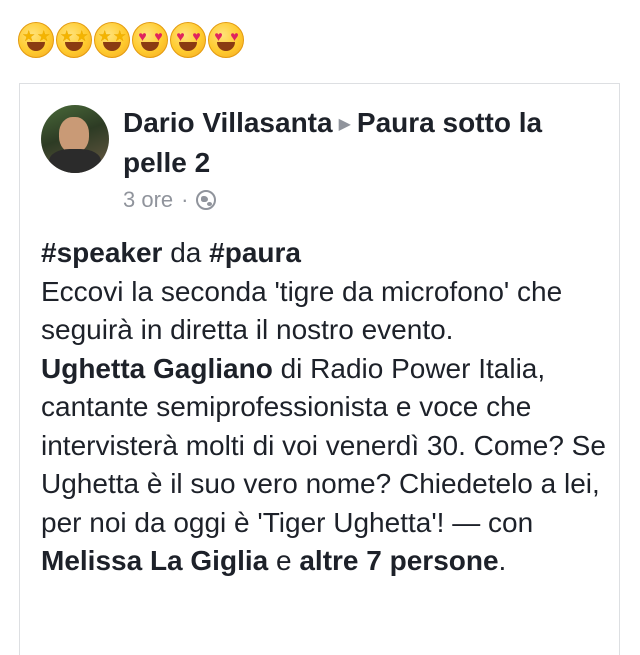 The height and width of the screenshot is (655, 640). I want to click on globe-icon, so click(206, 200).